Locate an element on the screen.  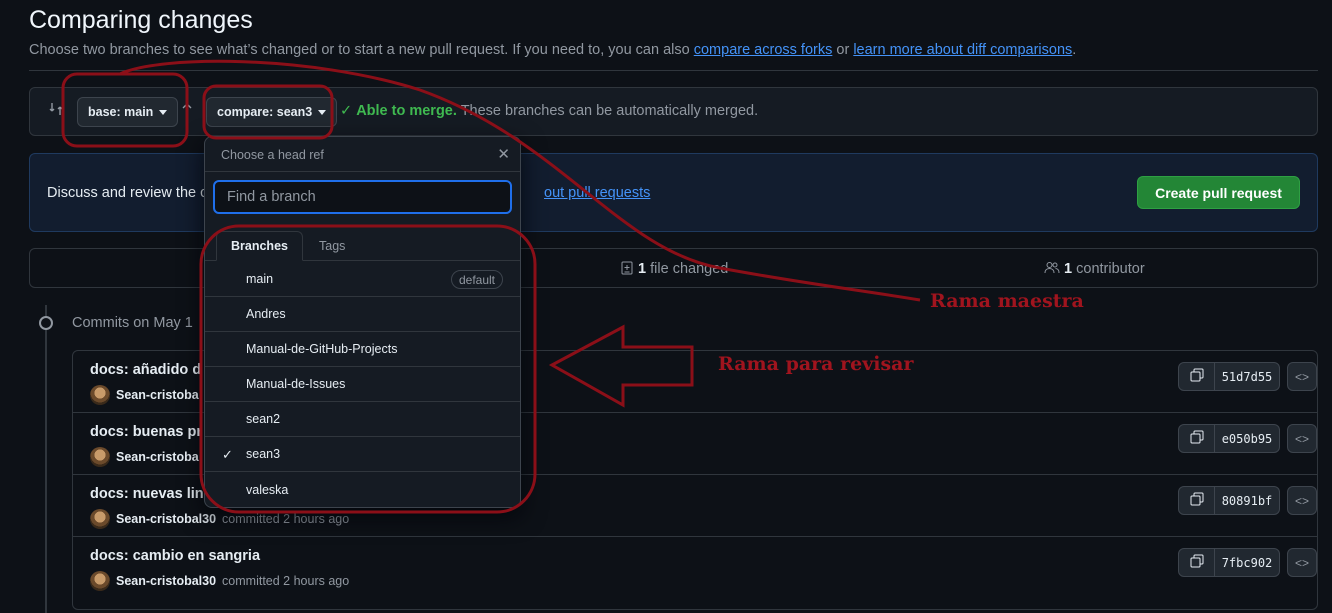
branch-search-input is located at coordinates (362, 197).